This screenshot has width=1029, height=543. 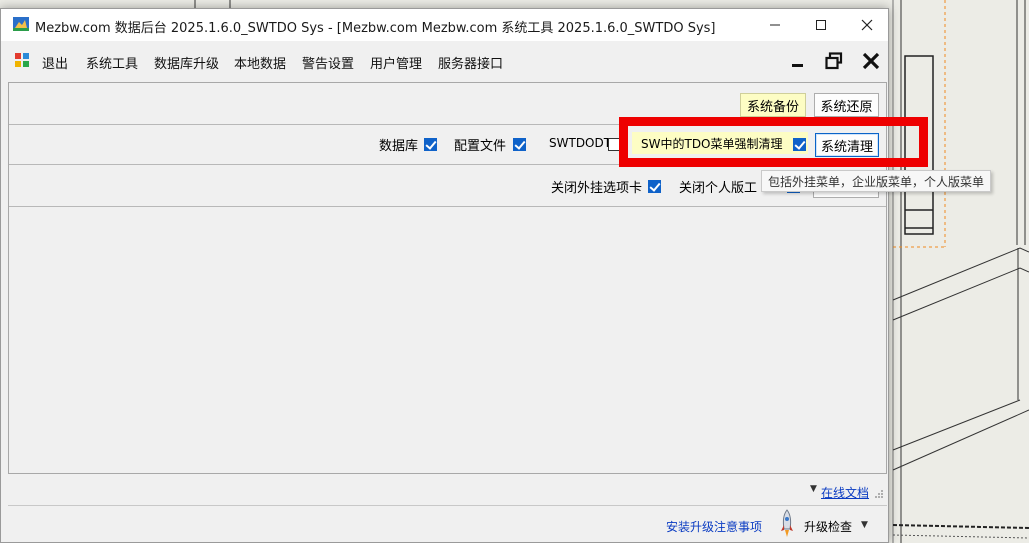 I want to click on menu-item-server-interface: 服务器接口, so click(x=470, y=62).